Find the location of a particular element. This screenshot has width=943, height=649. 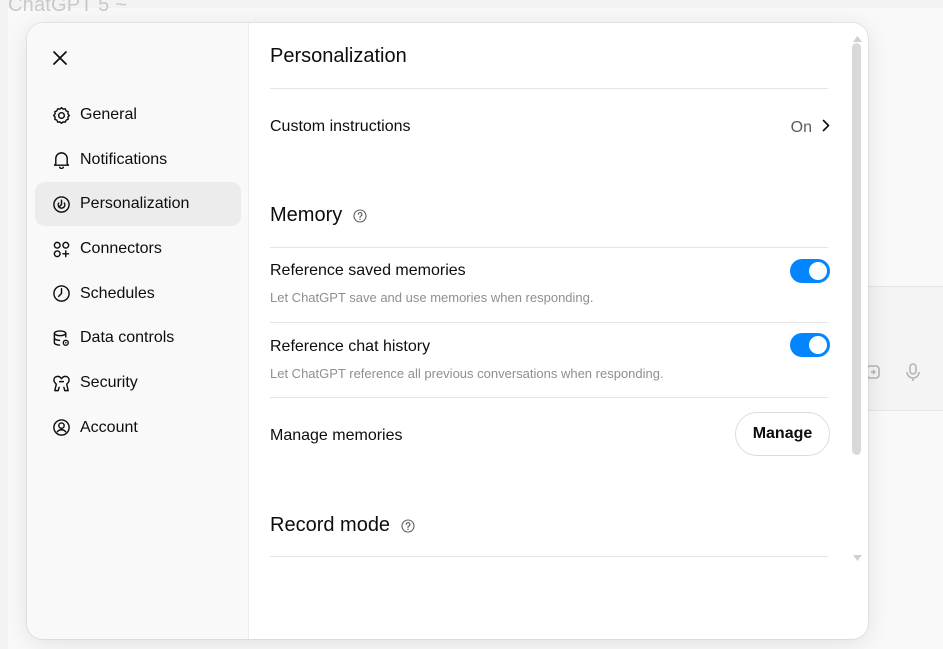

reference-chat-history-toggle is located at coordinates (810, 345).